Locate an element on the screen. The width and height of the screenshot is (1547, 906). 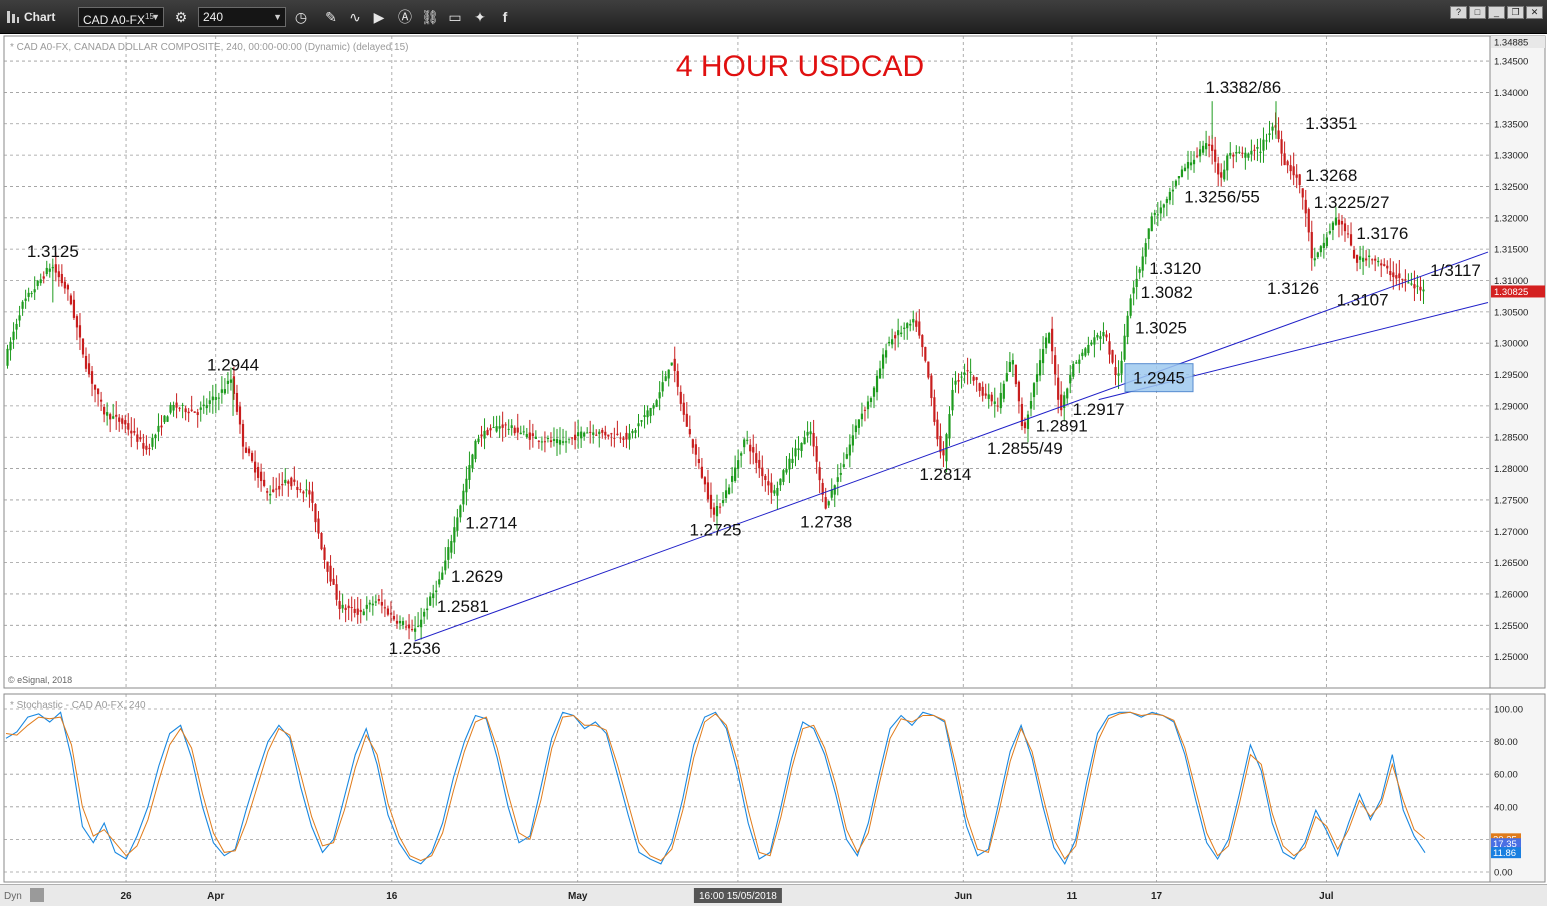
maximize-button: ❐ is located at coordinates (1515, 12).